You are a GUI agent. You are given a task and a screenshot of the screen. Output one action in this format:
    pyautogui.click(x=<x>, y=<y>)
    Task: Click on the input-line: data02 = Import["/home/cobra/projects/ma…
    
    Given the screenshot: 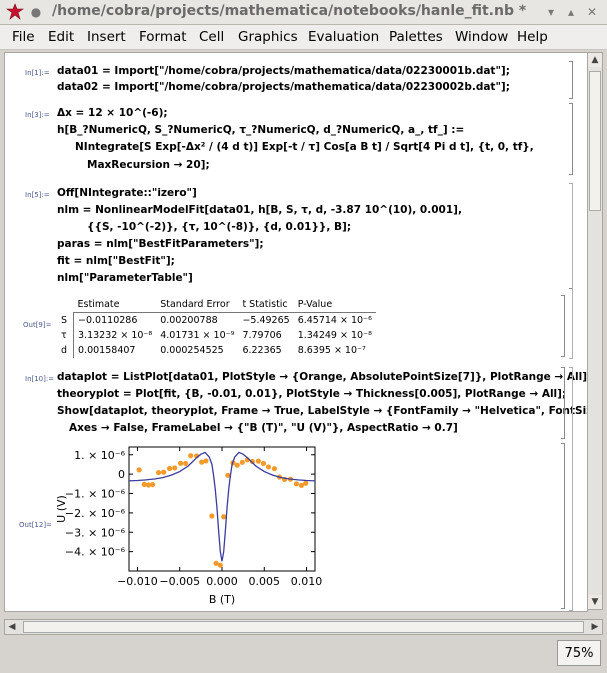 What is the action you would take?
    pyautogui.click(x=283, y=87)
    